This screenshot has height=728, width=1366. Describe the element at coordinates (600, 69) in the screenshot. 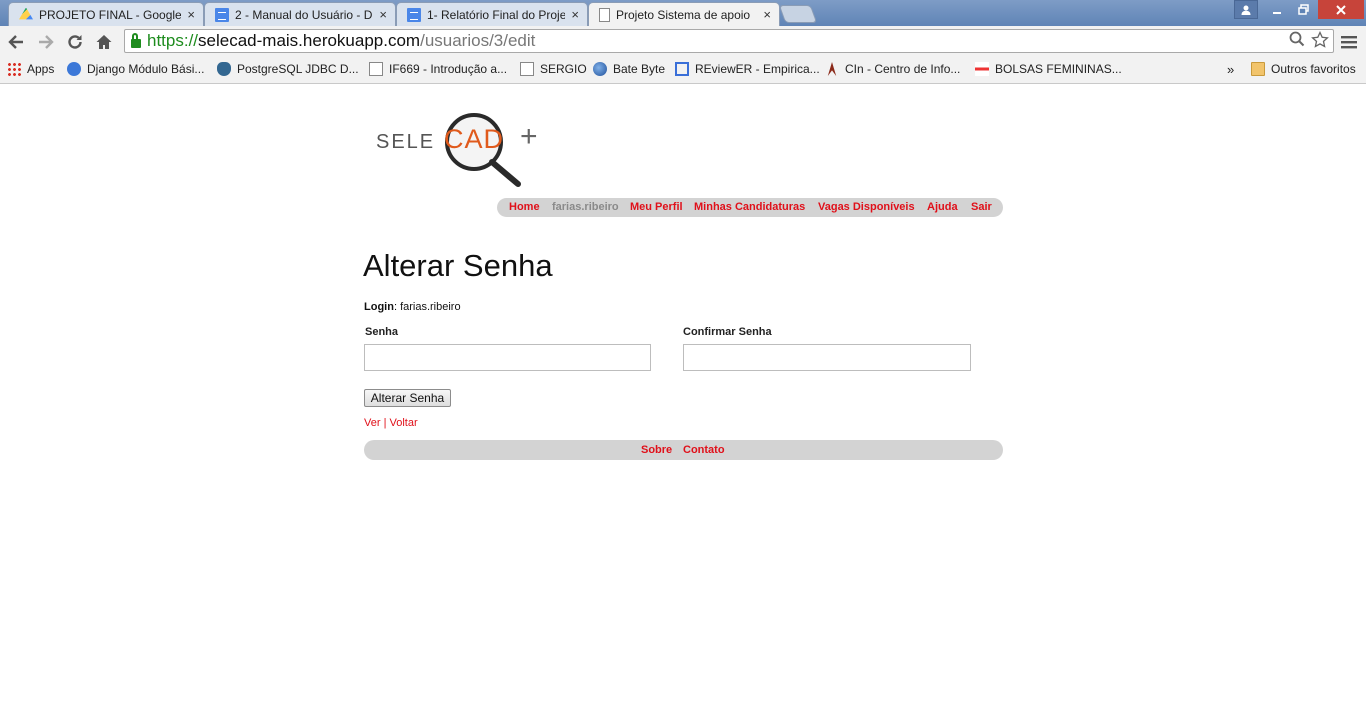

I see `globe-icon` at that location.